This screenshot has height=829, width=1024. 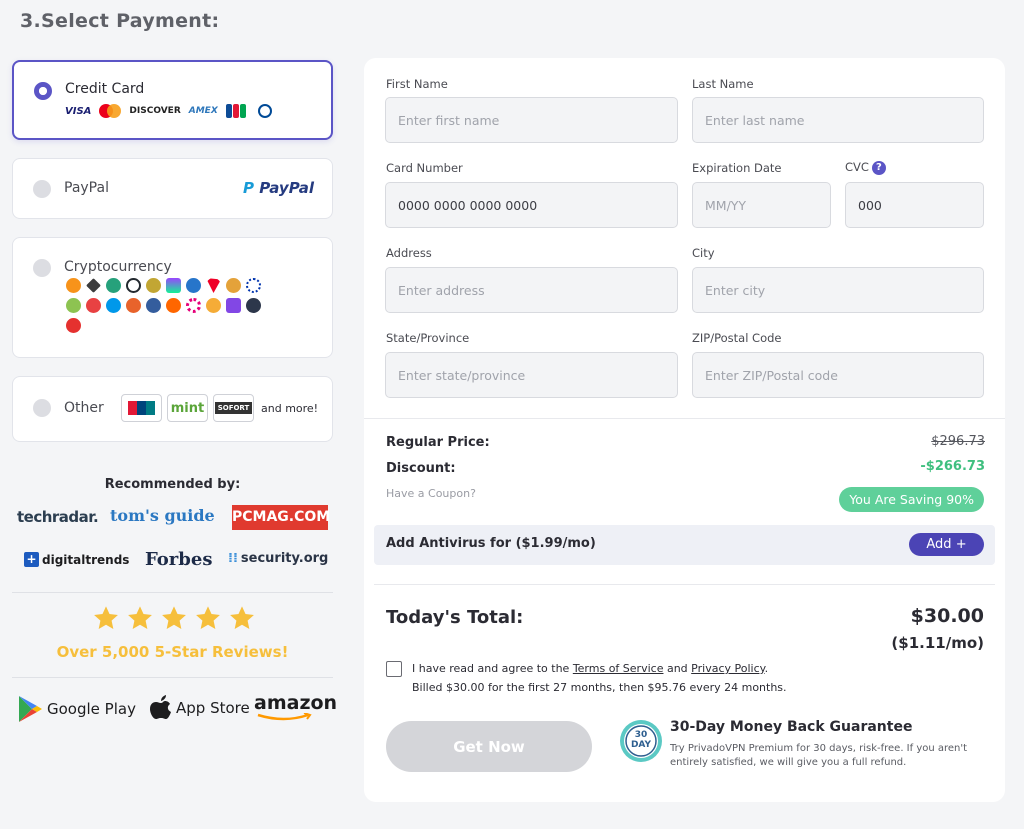 I want to click on google-play-link: Google Play, so click(x=76, y=709).